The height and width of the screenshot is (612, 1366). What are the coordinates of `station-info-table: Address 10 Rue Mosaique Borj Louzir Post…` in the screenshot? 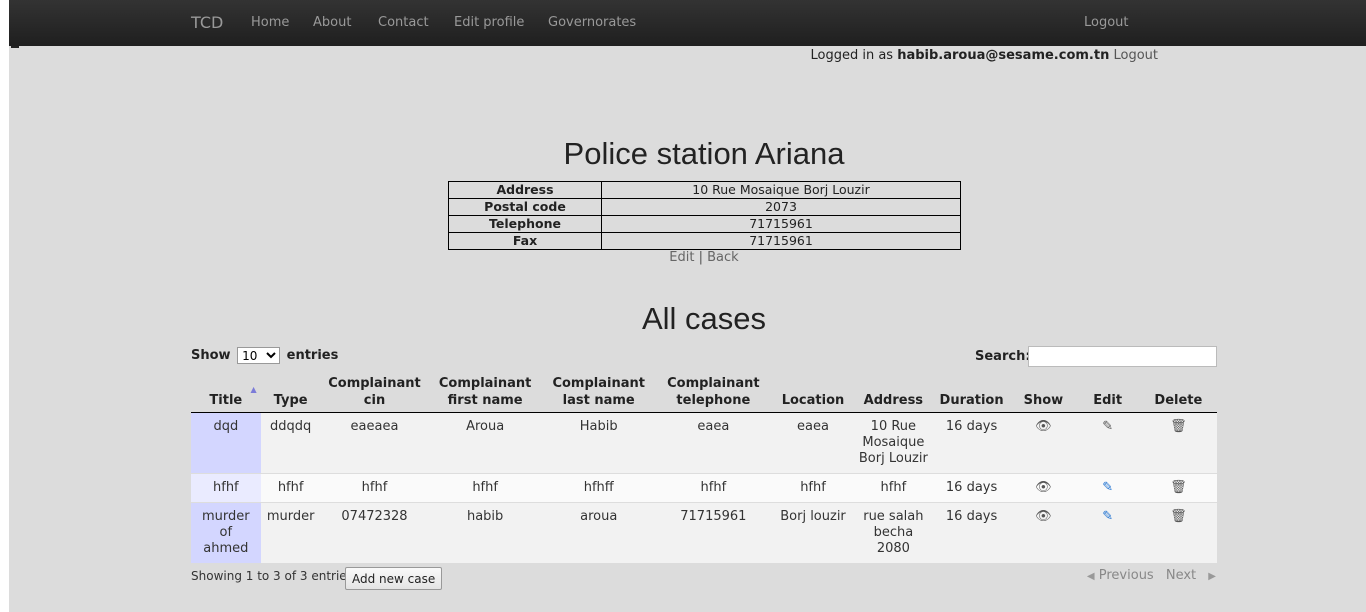 It's located at (704, 215).